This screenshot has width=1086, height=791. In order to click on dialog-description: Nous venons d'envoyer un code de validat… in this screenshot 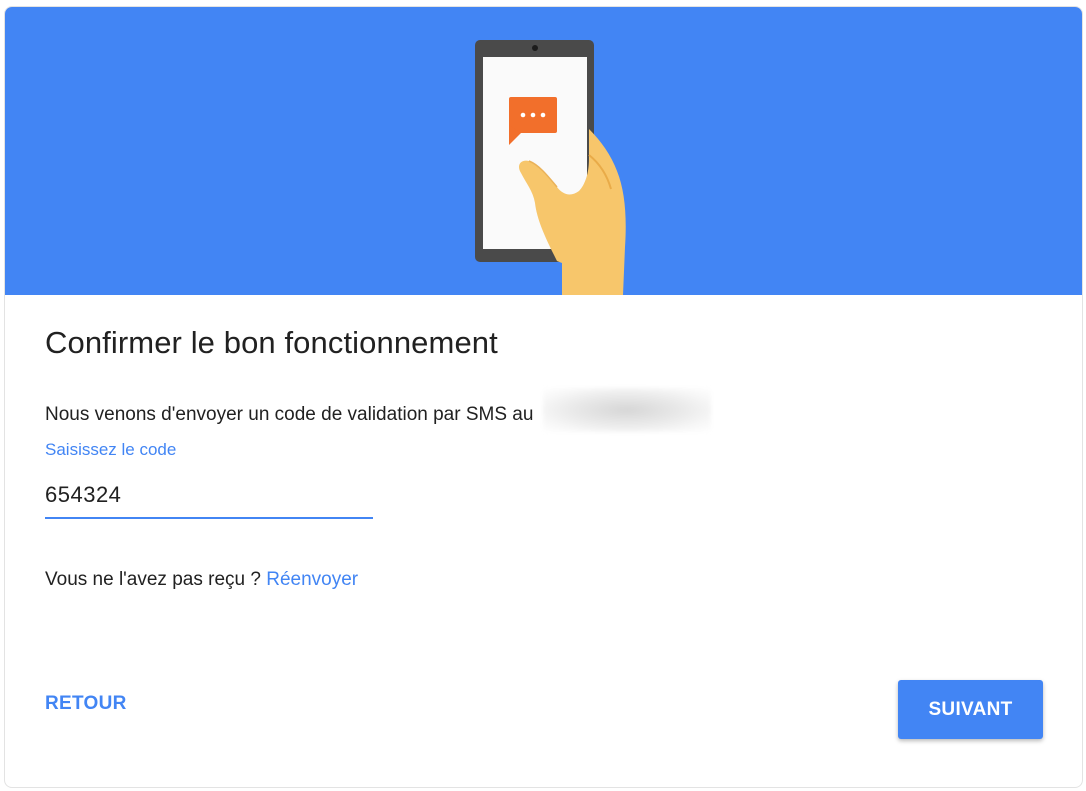, I will do `click(378, 410)`.